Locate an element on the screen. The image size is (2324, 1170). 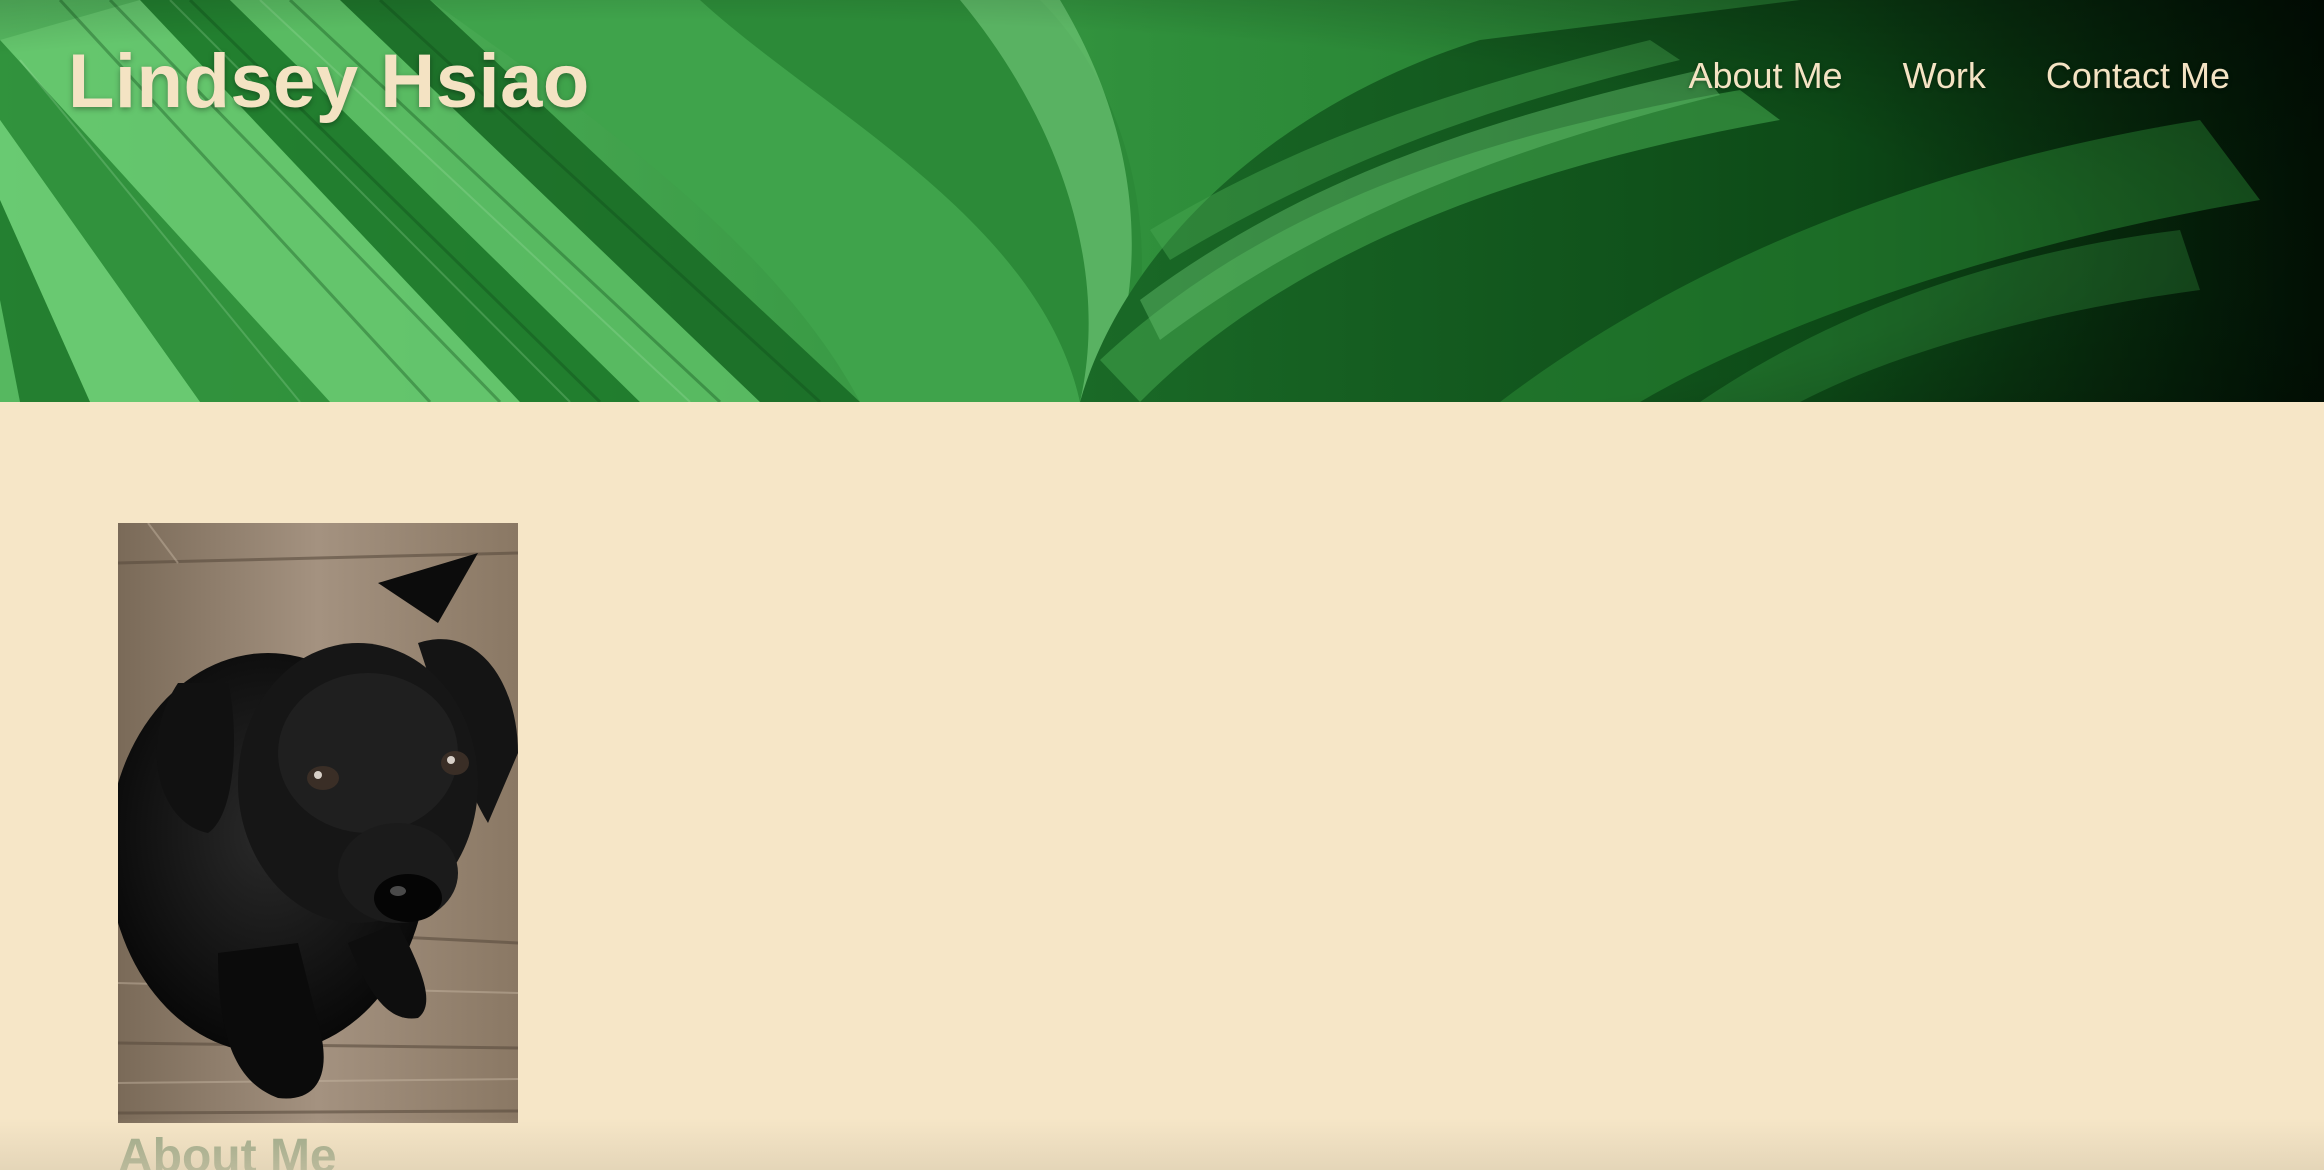
nav-link-about: About Me is located at coordinates (1765, 76).